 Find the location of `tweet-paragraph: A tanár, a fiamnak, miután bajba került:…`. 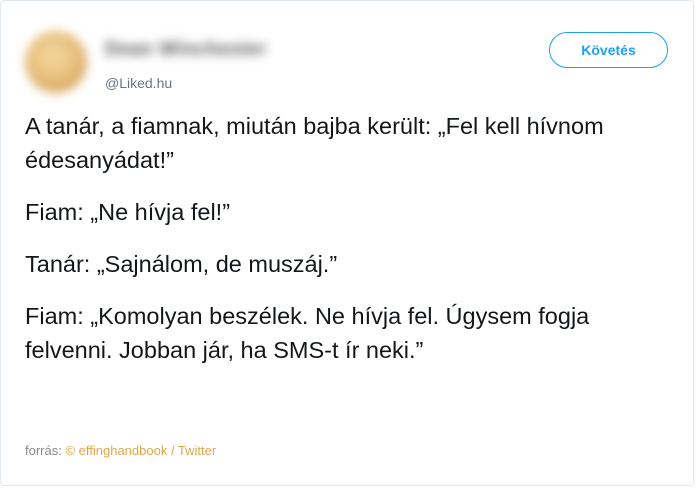

tweet-paragraph: A tanár, a fiamnak, miután bajba került:… is located at coordinates (314, 143).